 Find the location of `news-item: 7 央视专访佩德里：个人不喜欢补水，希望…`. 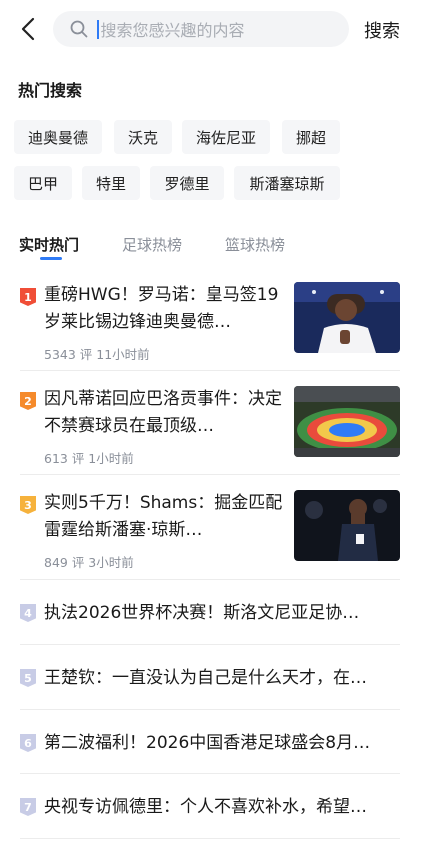

news-item: 7 央视专访佩德里：个人不喜欢补水，希望… is located at coordinates (215, 808).